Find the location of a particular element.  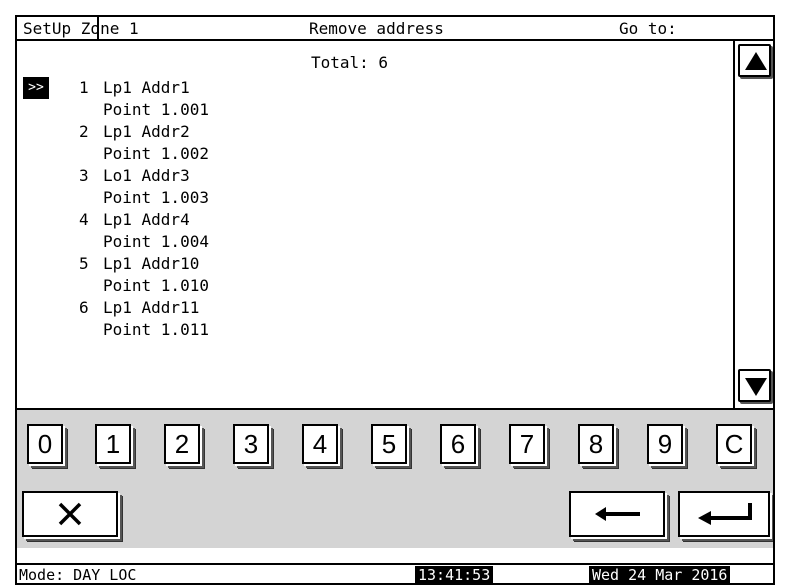

list-item-address: Lp1 Addr10 is located at coordinates (151, 264).